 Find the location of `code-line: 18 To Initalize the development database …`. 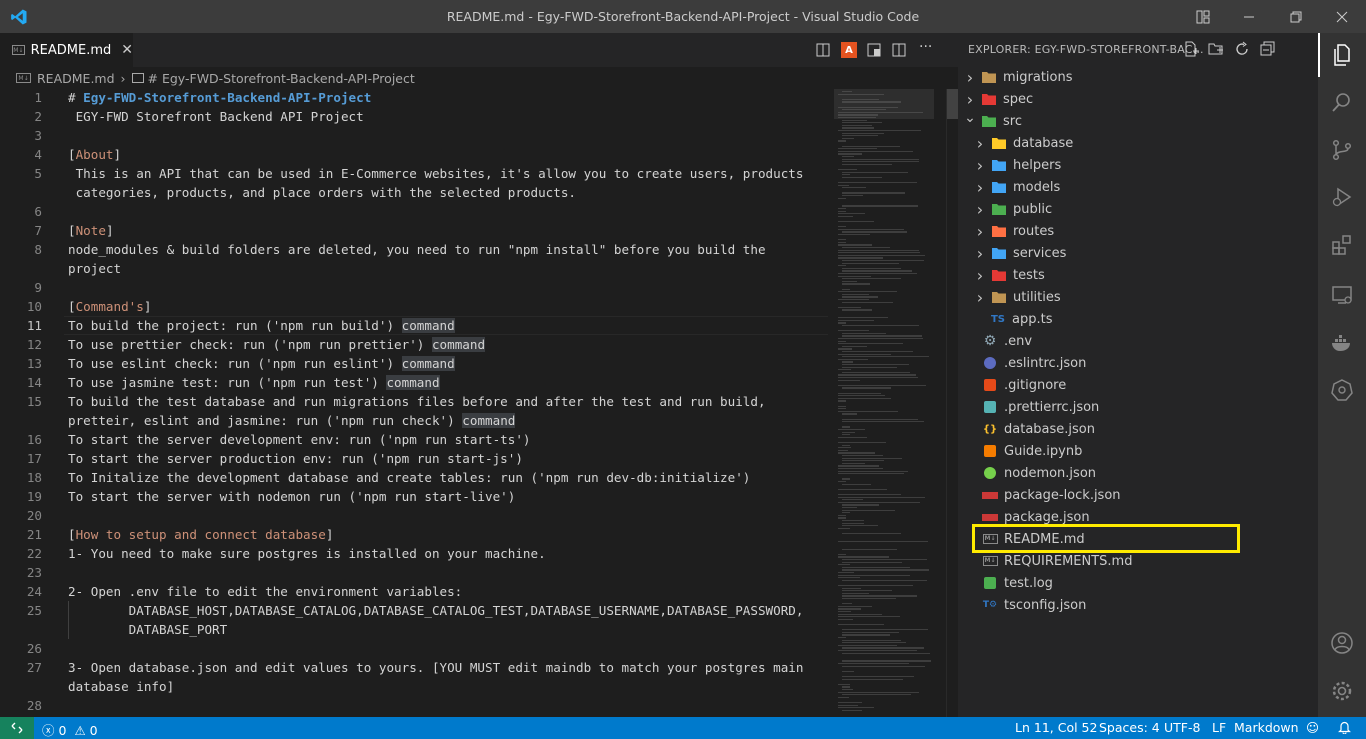

code-line: 18 To Initalize the development database … is located at coordinates (414, 477).